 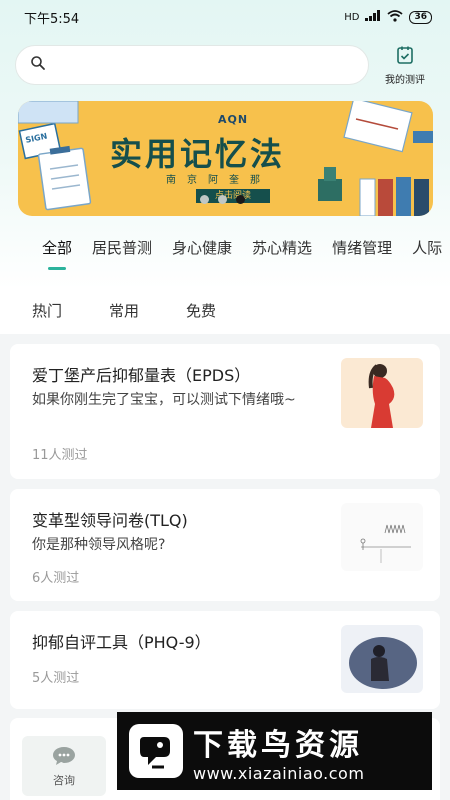 What do you see at coordinates (122, 247) in the screenshot?
I see `tab-resident-survey: 居民普测` at bounding box center [122, 247].